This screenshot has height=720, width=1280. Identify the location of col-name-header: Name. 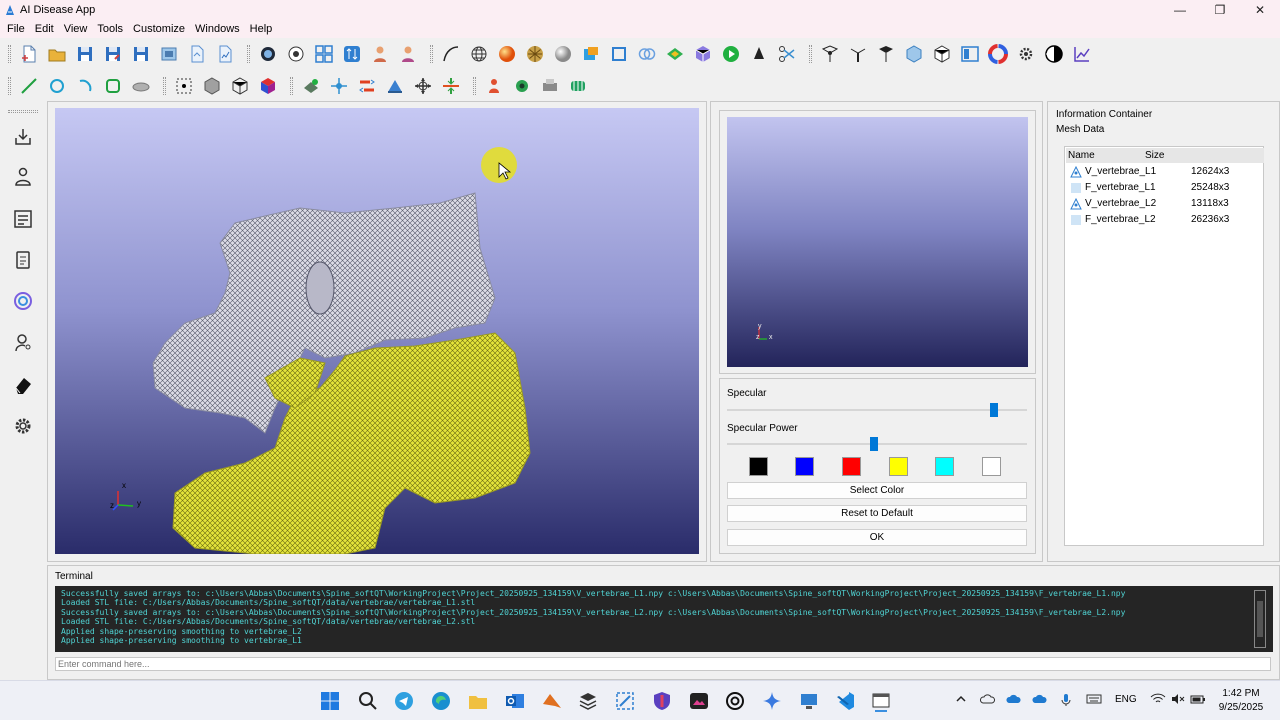
(1081, 155).